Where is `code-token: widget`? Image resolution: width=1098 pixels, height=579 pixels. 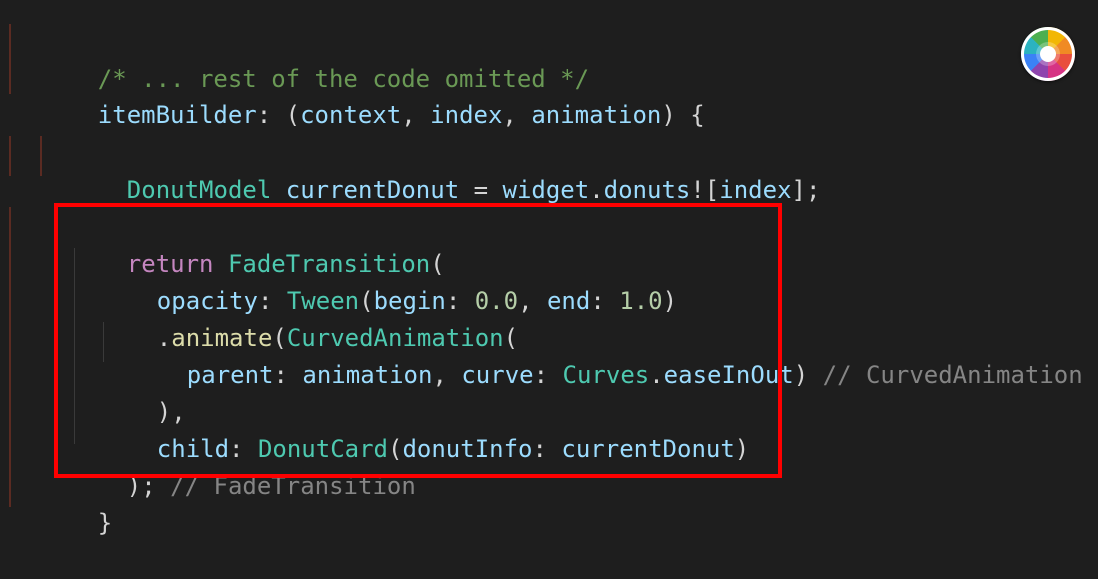 code-token: widget is located at coordinates (546, 190).